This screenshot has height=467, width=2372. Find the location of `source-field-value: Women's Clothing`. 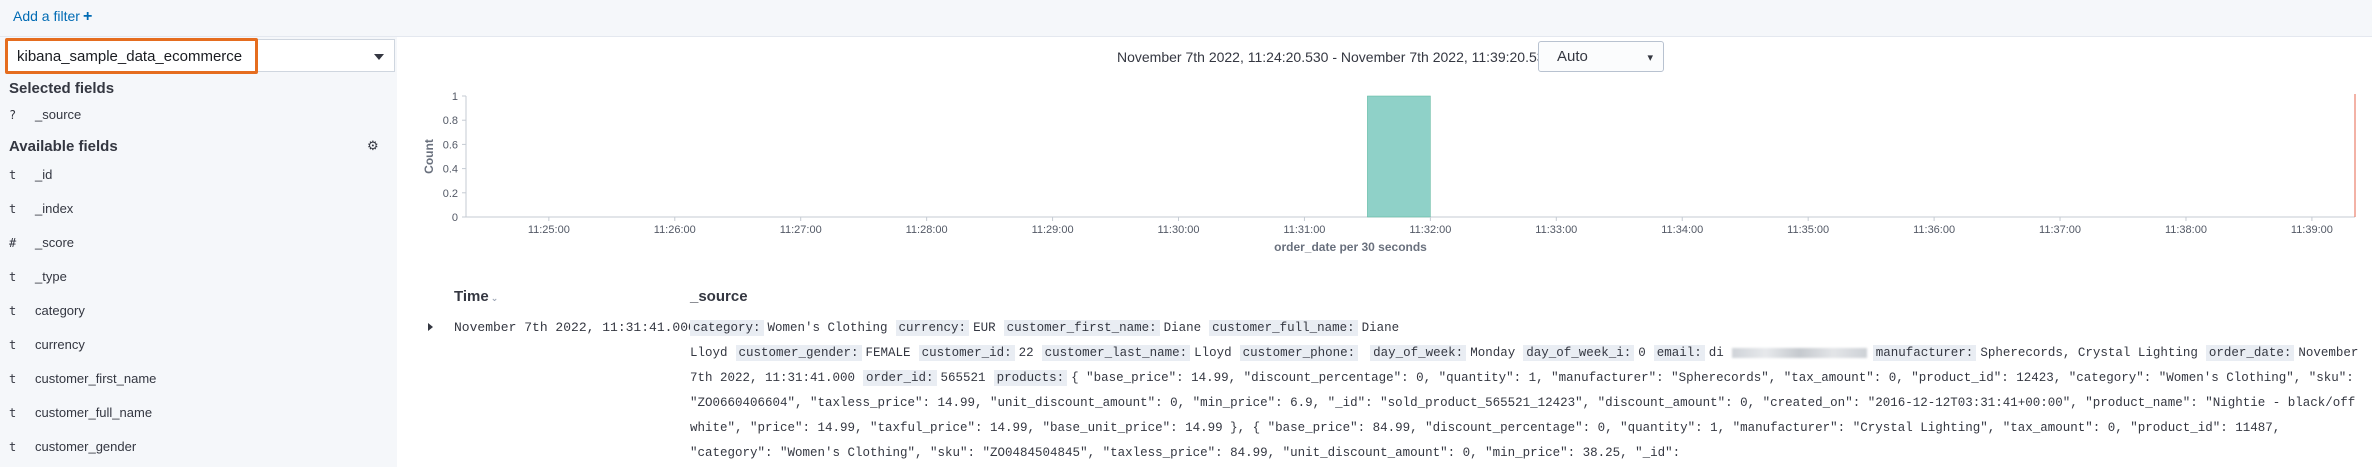

source-field-value: Women's Clothing is located at coordinates (827, 328).